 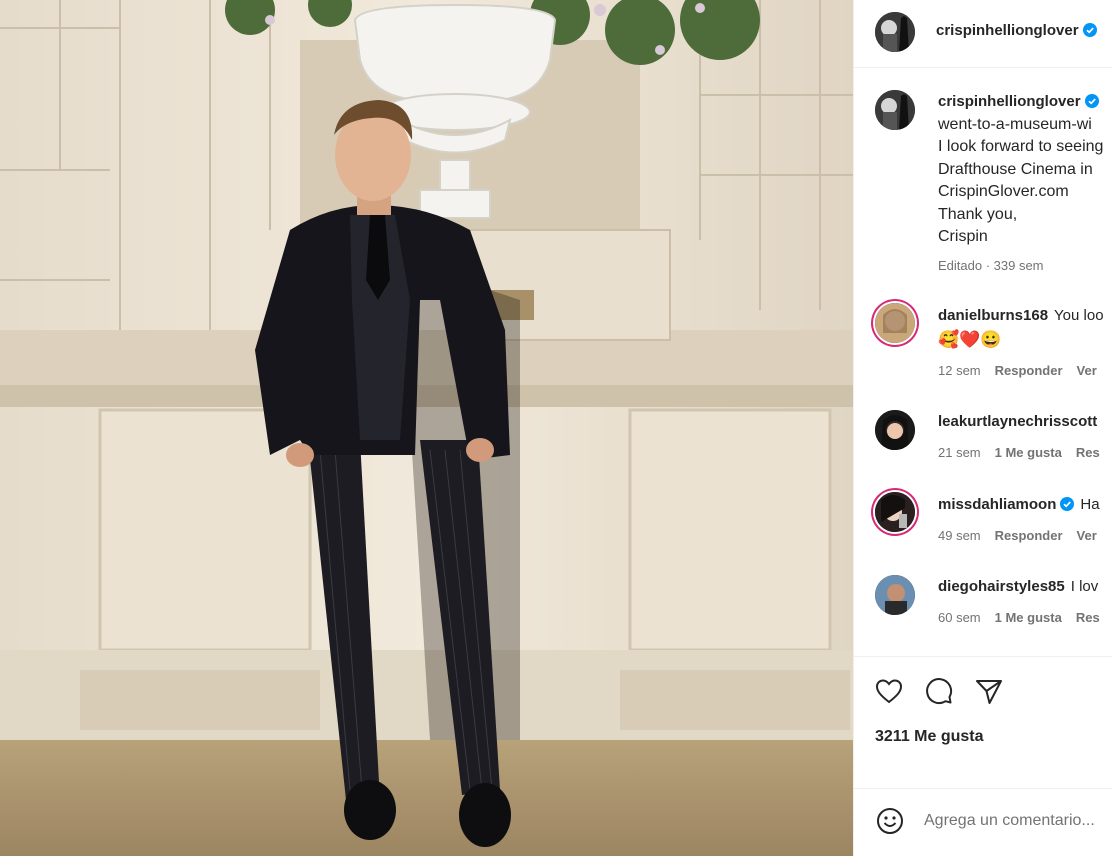 What do you see at coordinates (1084, 586) in the screenshot?
I see `comment-text: I lov` at bounding box center [1084, 586].